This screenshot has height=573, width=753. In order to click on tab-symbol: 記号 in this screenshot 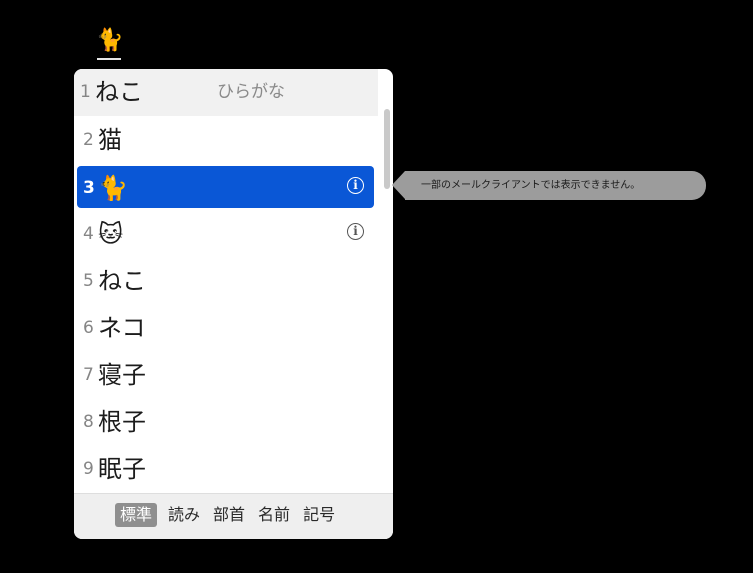, I will do `click(319, 515)`.